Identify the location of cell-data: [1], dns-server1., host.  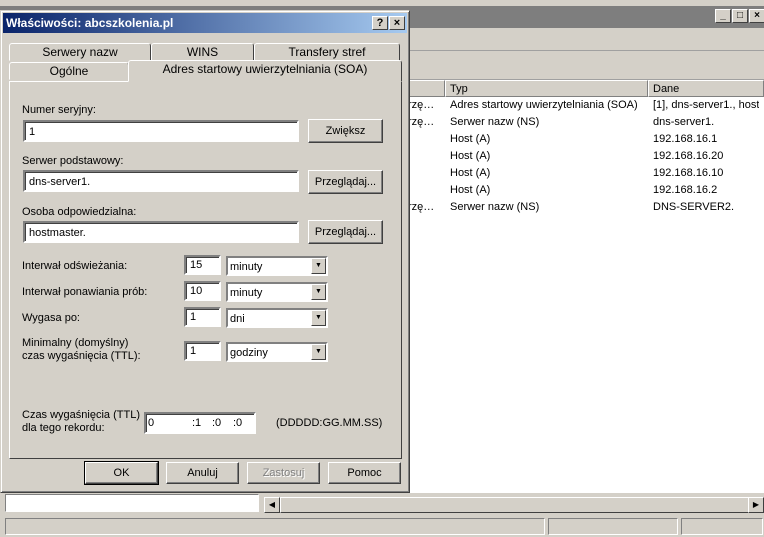
(706, 105).